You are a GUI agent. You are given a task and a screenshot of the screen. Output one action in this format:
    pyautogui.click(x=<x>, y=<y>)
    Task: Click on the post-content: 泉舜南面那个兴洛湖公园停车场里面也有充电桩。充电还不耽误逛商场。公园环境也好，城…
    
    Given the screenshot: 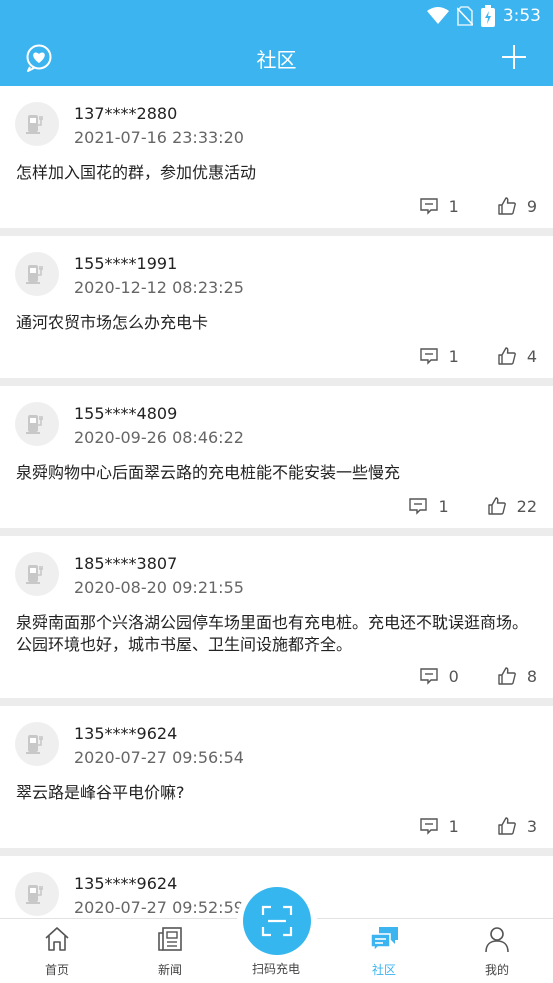 What is the action you would take?
    pyautogui.click(x=272, y=633)
    